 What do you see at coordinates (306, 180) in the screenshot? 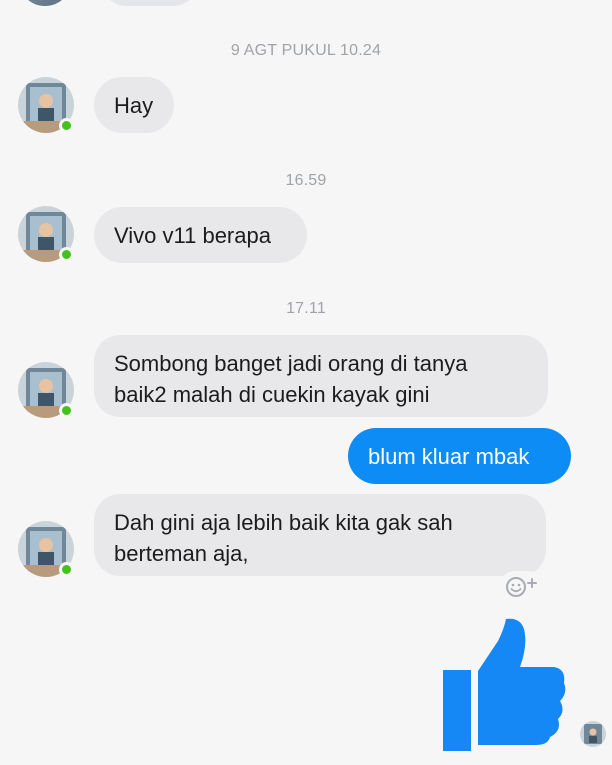
I see `timestamp: 16.59` at bounding box center [306, 180].